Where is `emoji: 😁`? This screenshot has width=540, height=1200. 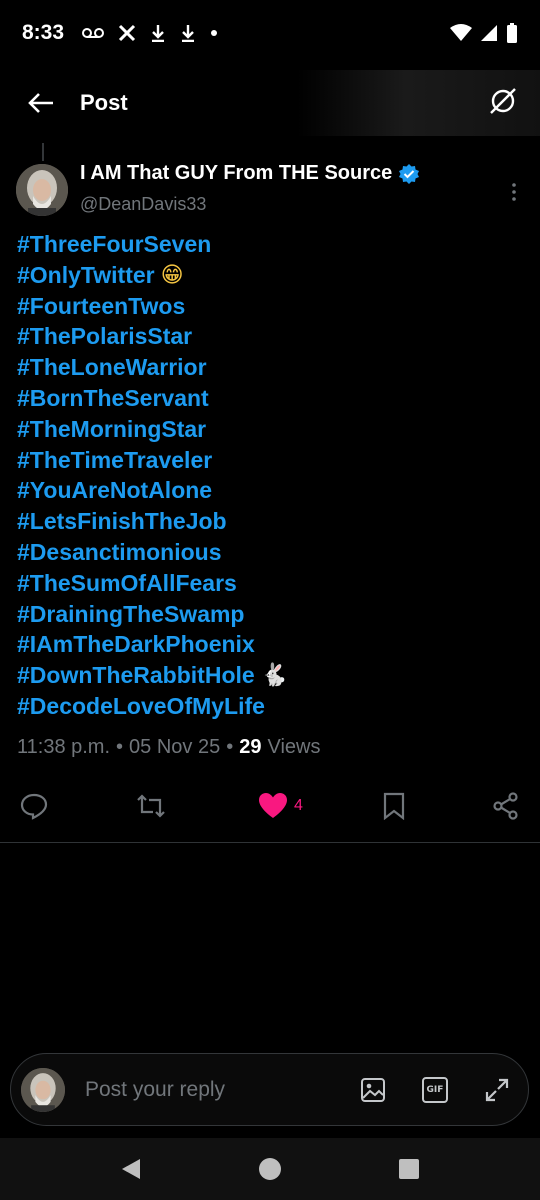
emoji: 😁 is located at coordinates (172, 274).